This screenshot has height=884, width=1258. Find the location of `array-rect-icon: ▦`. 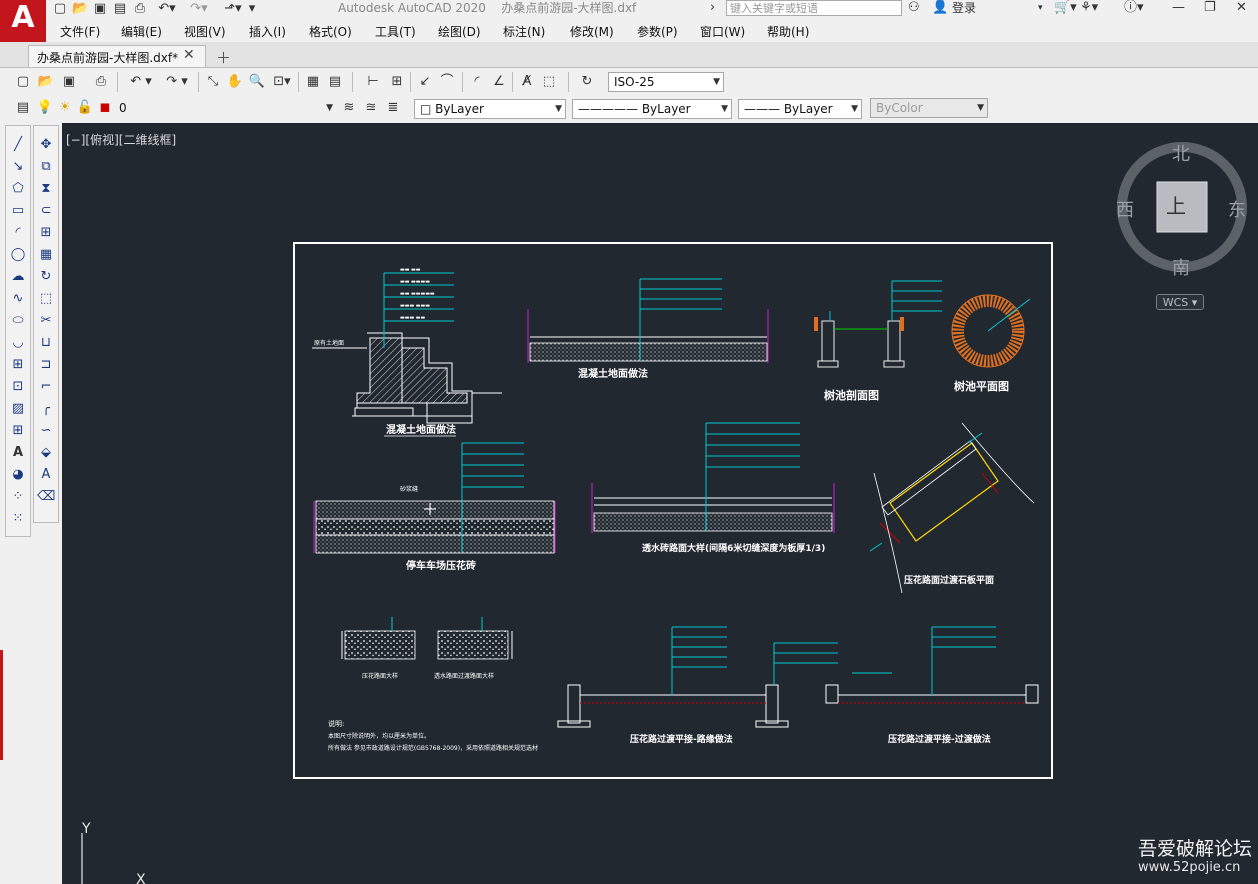

array-rect-icon: ▦ is located at coordinates (46, 255).